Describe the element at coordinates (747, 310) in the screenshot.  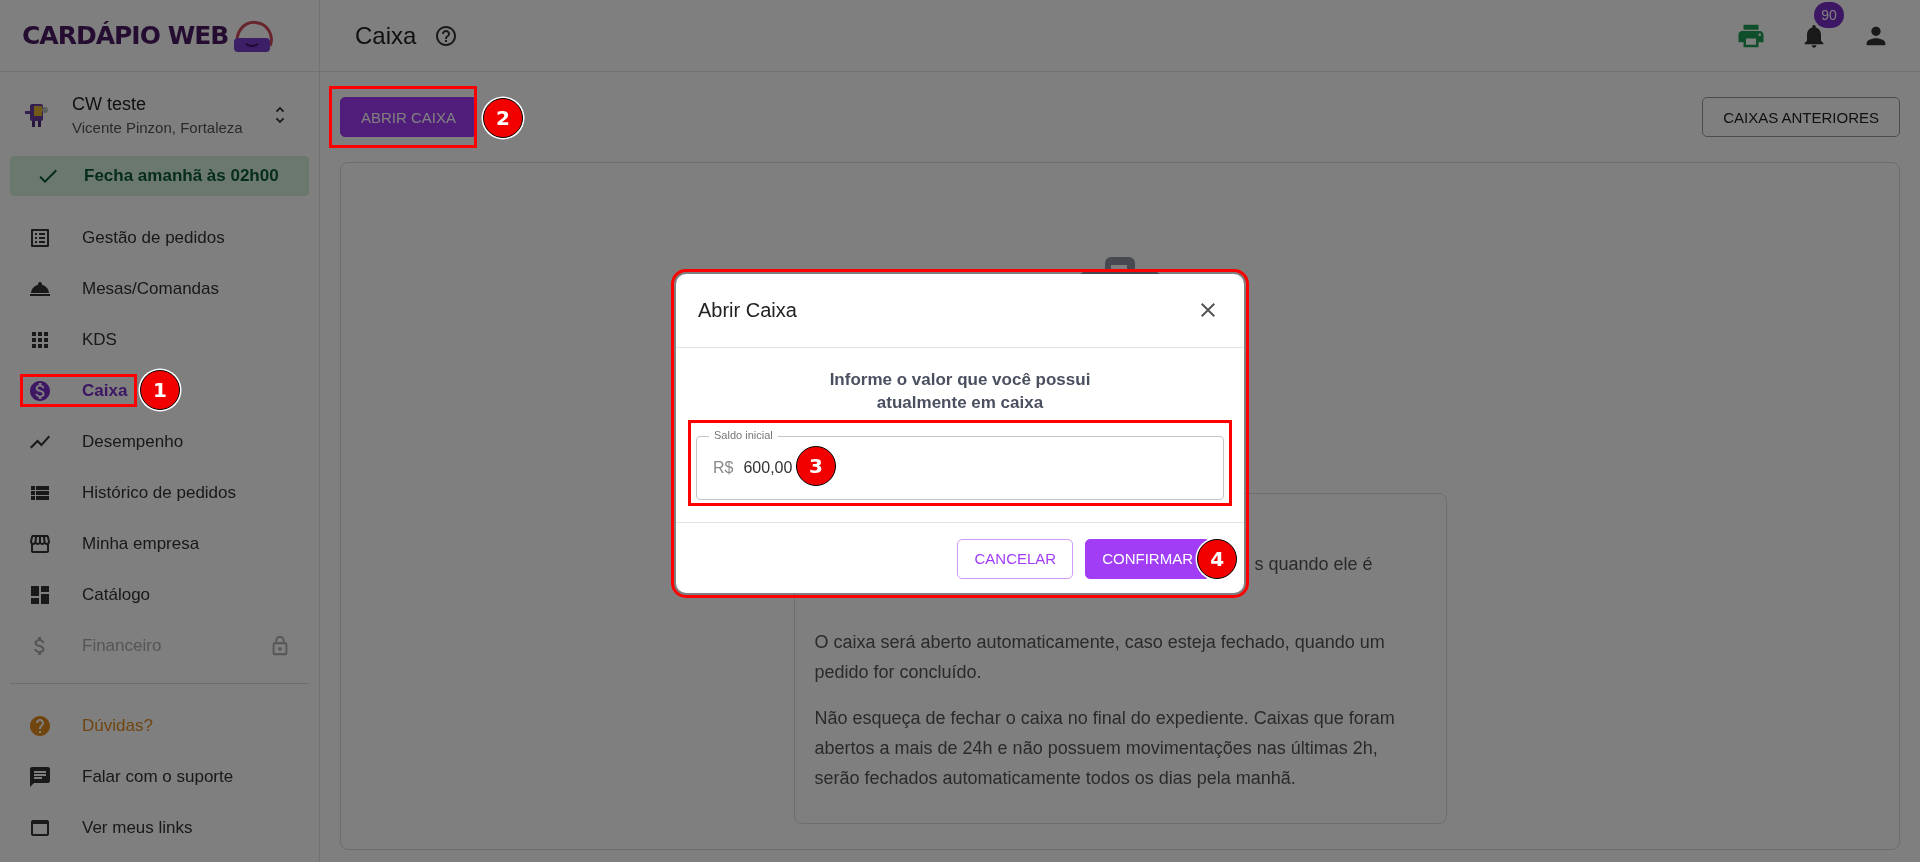
I see `dialog-title: Abrir Caixa` at that location.